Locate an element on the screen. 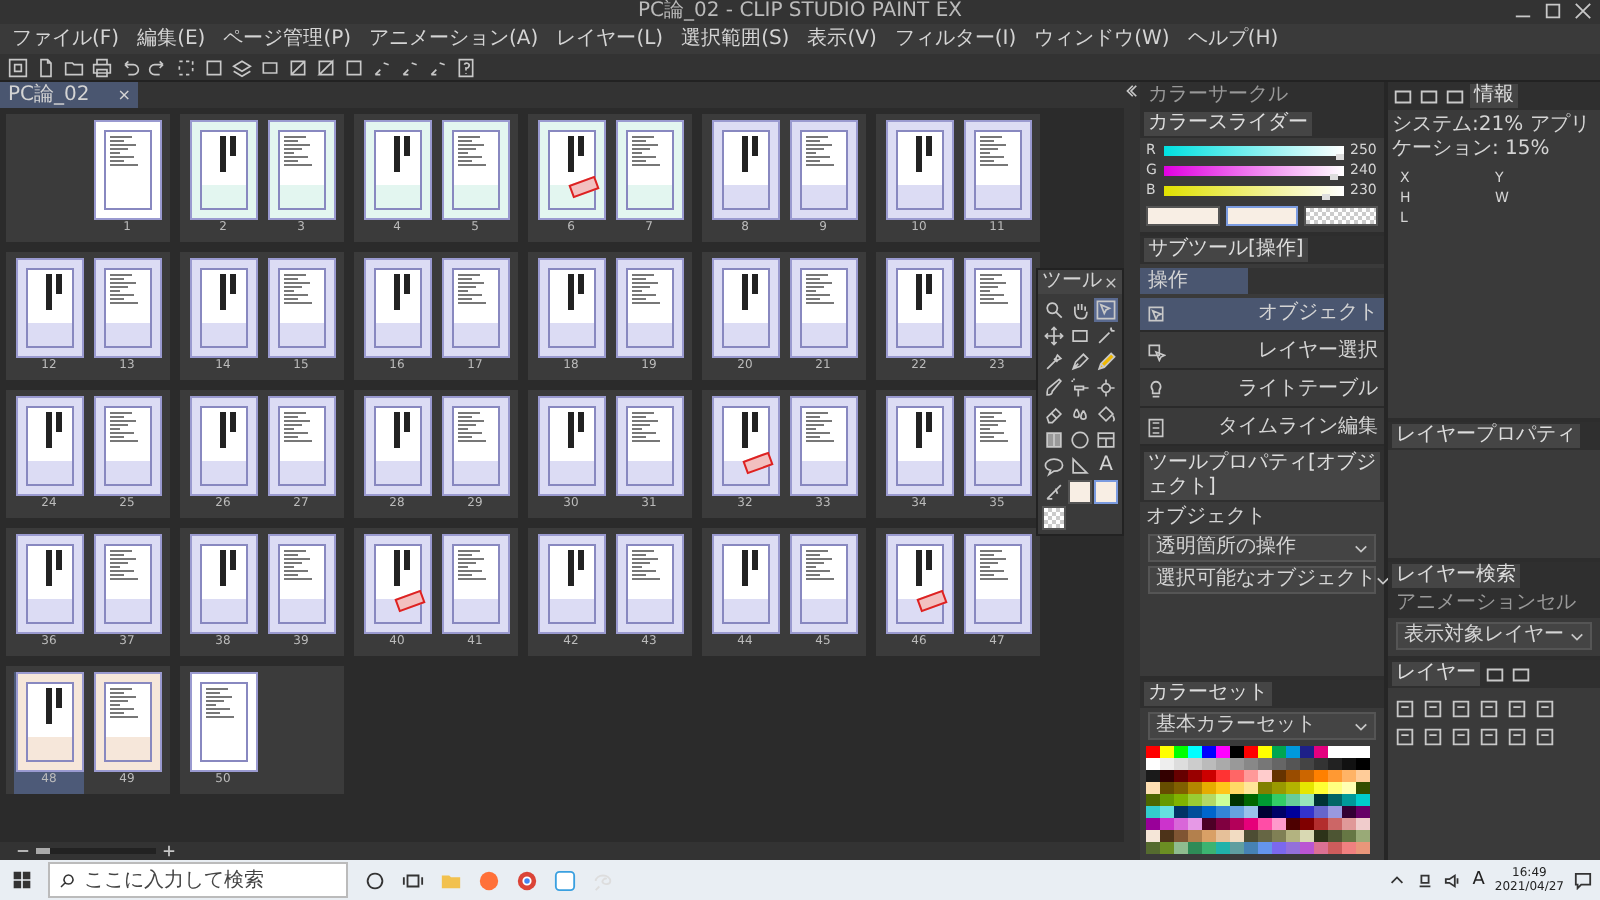  menu-item: ヘルプ(H) is located at coordinates (1233, 39).